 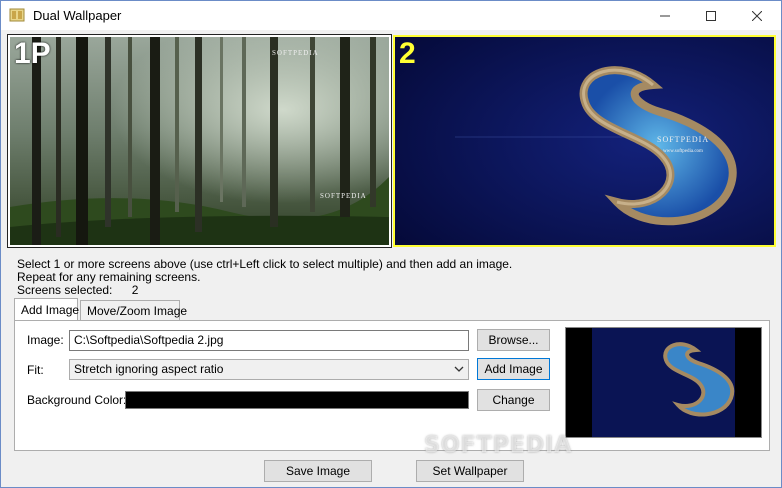 I want to click on softpedia-watermark: SOFTPEDIA, so click(x=498, y=445).